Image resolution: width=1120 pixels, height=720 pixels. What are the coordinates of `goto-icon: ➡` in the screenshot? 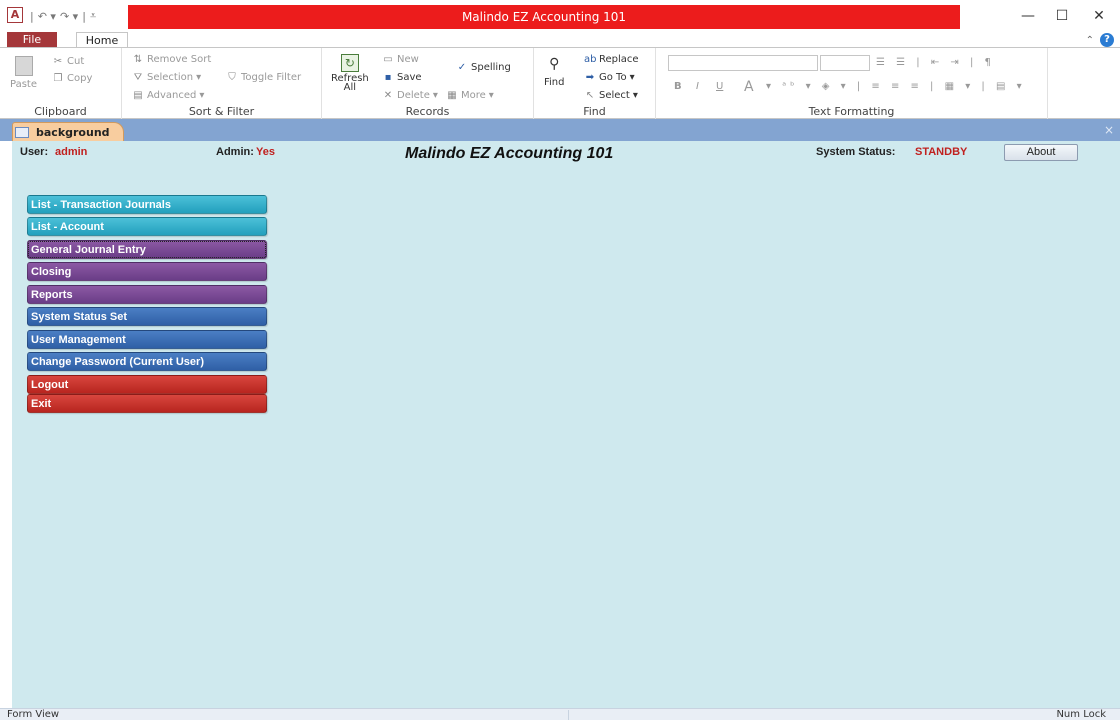 It's located at (590, 77).